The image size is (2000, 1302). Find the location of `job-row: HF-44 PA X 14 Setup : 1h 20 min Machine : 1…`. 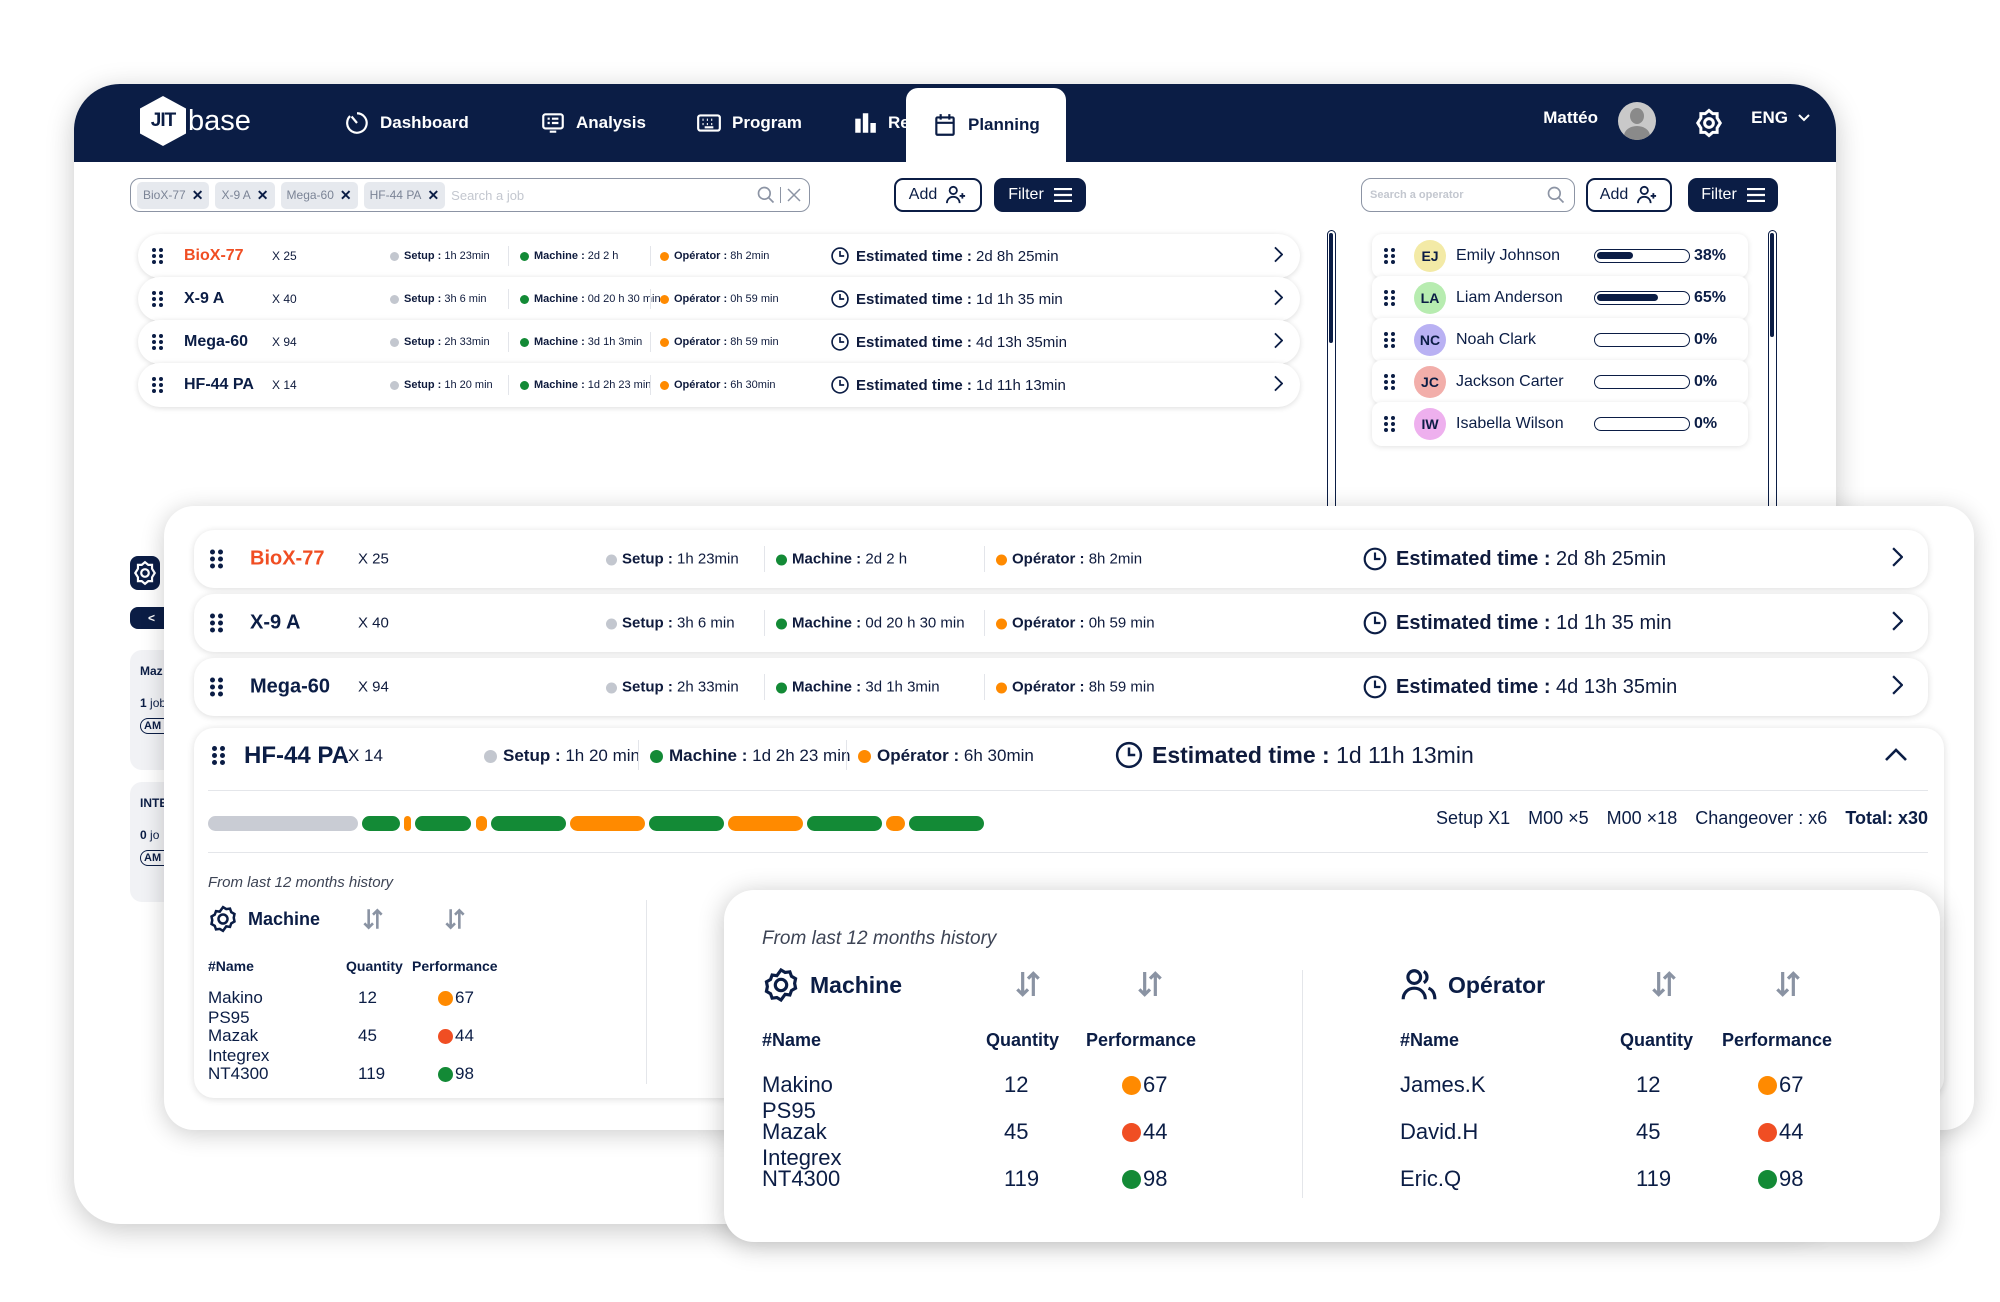

job-row: HF-44 PA X 14 Setup : 1h 20 min Machine : 1… is located at coordinates (719, 385).